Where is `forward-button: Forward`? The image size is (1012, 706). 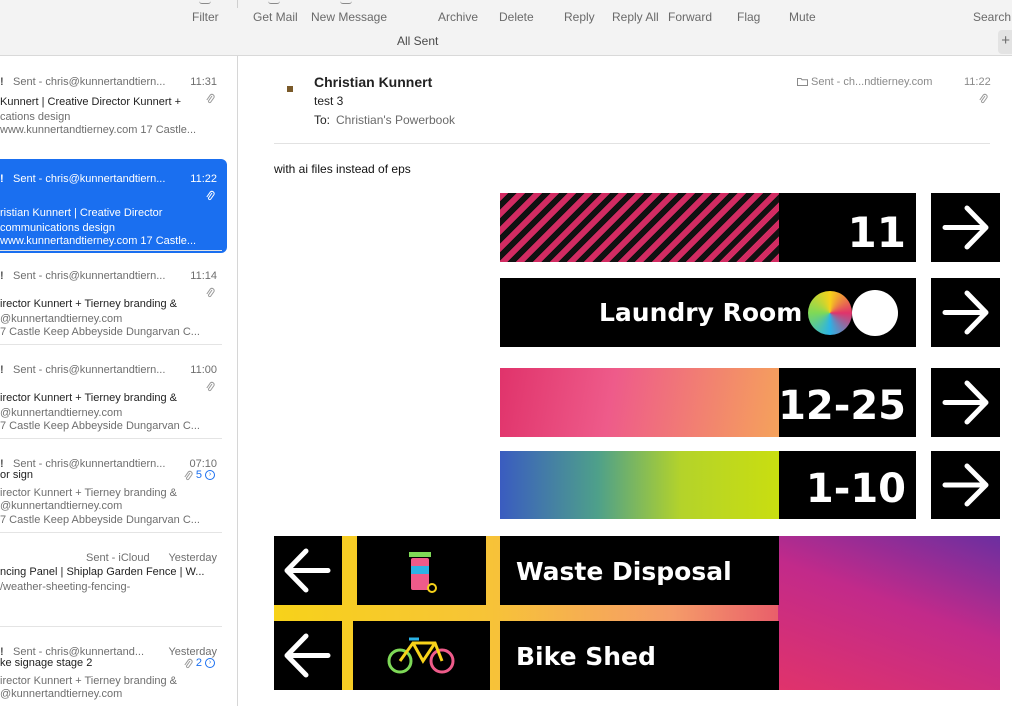 forward-button: Forward is located at coordinates (690, 17).